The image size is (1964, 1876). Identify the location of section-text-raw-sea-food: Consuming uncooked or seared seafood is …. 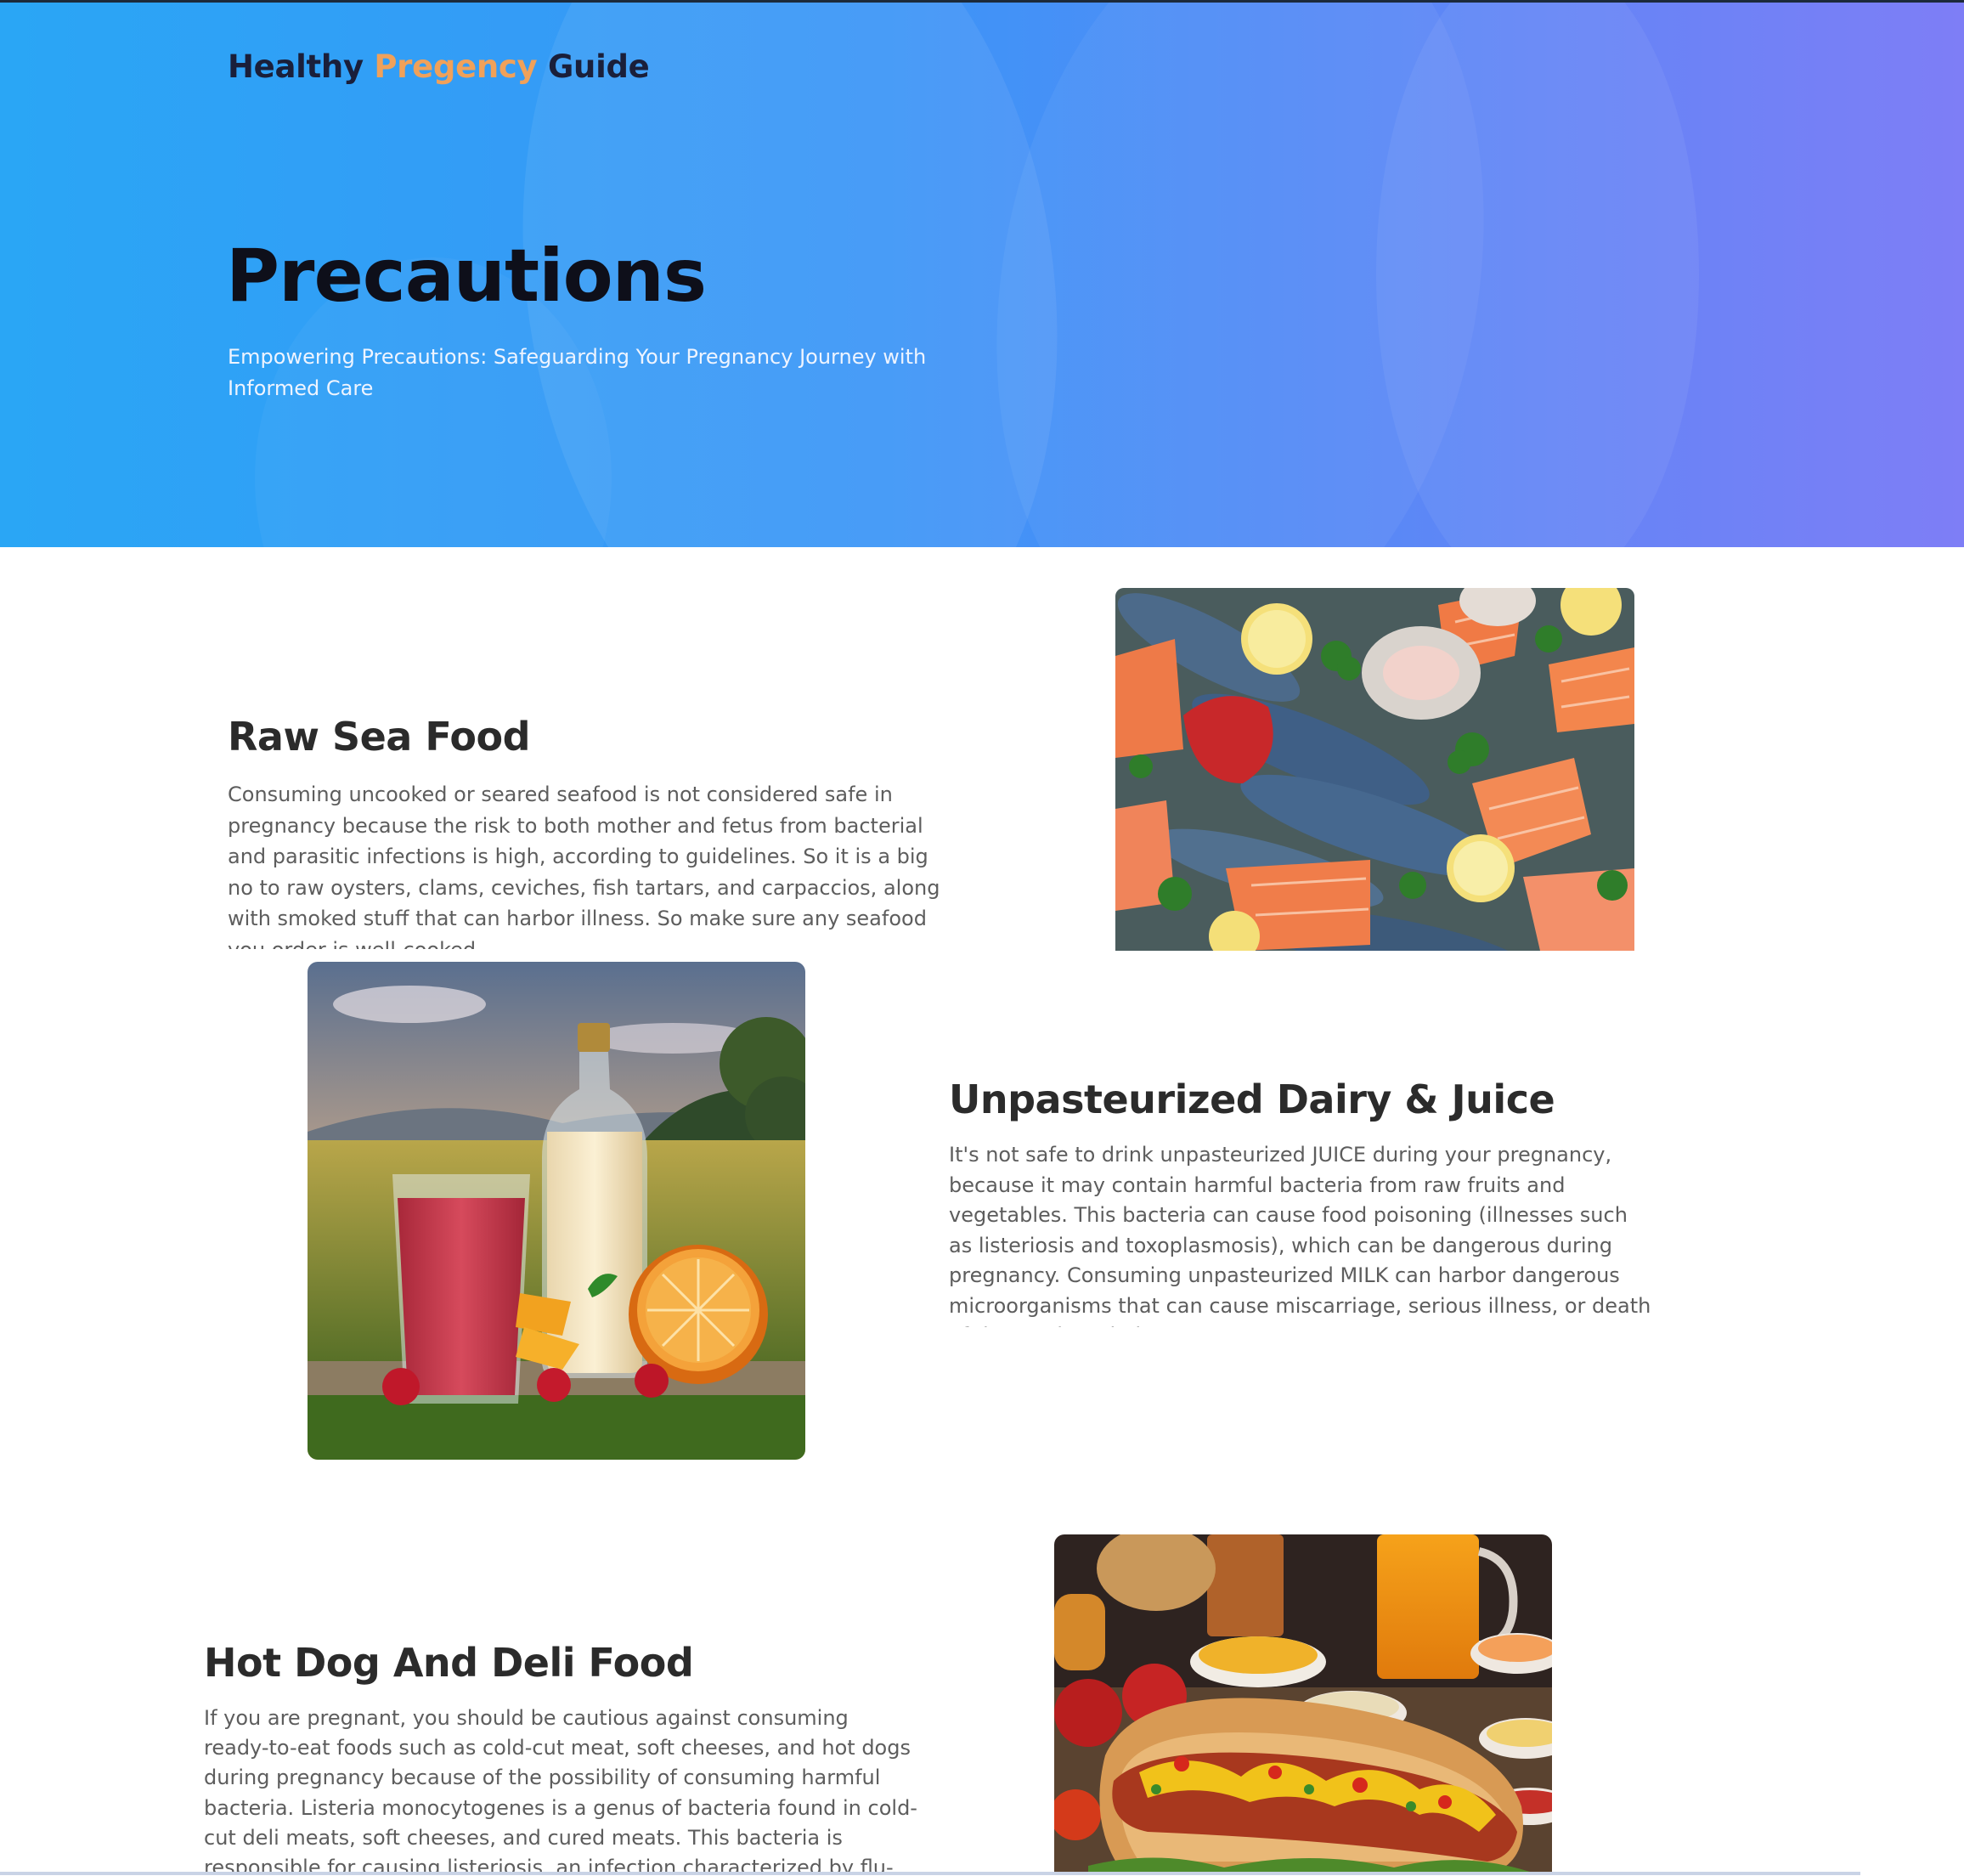
(584, 866).